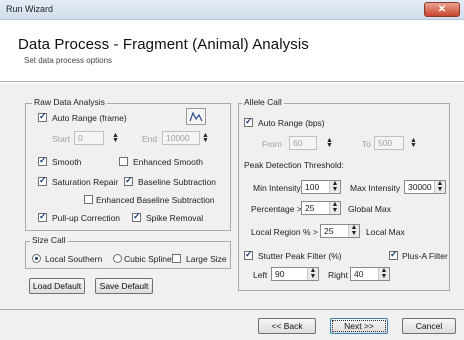 The width and height of the screenshot is (464, 340). Describe the element at coordinates (366, 144) in the screenshot. I see `to-label: To` at that location.